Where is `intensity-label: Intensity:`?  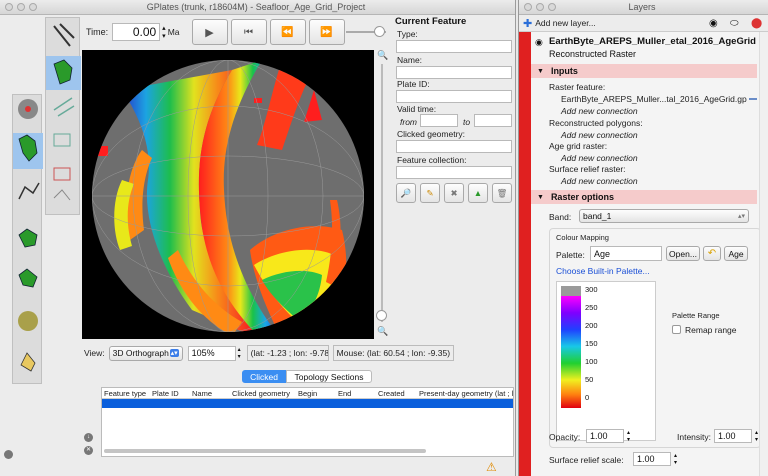 intensity-label: Intensity: is located at coordinates (694, 437).